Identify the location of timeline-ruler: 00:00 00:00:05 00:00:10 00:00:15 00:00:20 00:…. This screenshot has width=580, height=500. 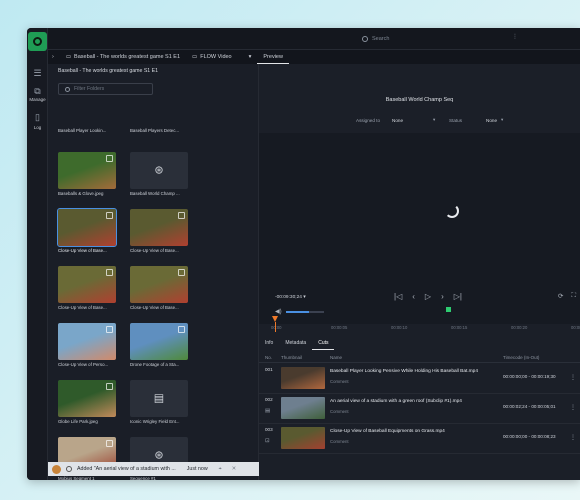
(425, 327).